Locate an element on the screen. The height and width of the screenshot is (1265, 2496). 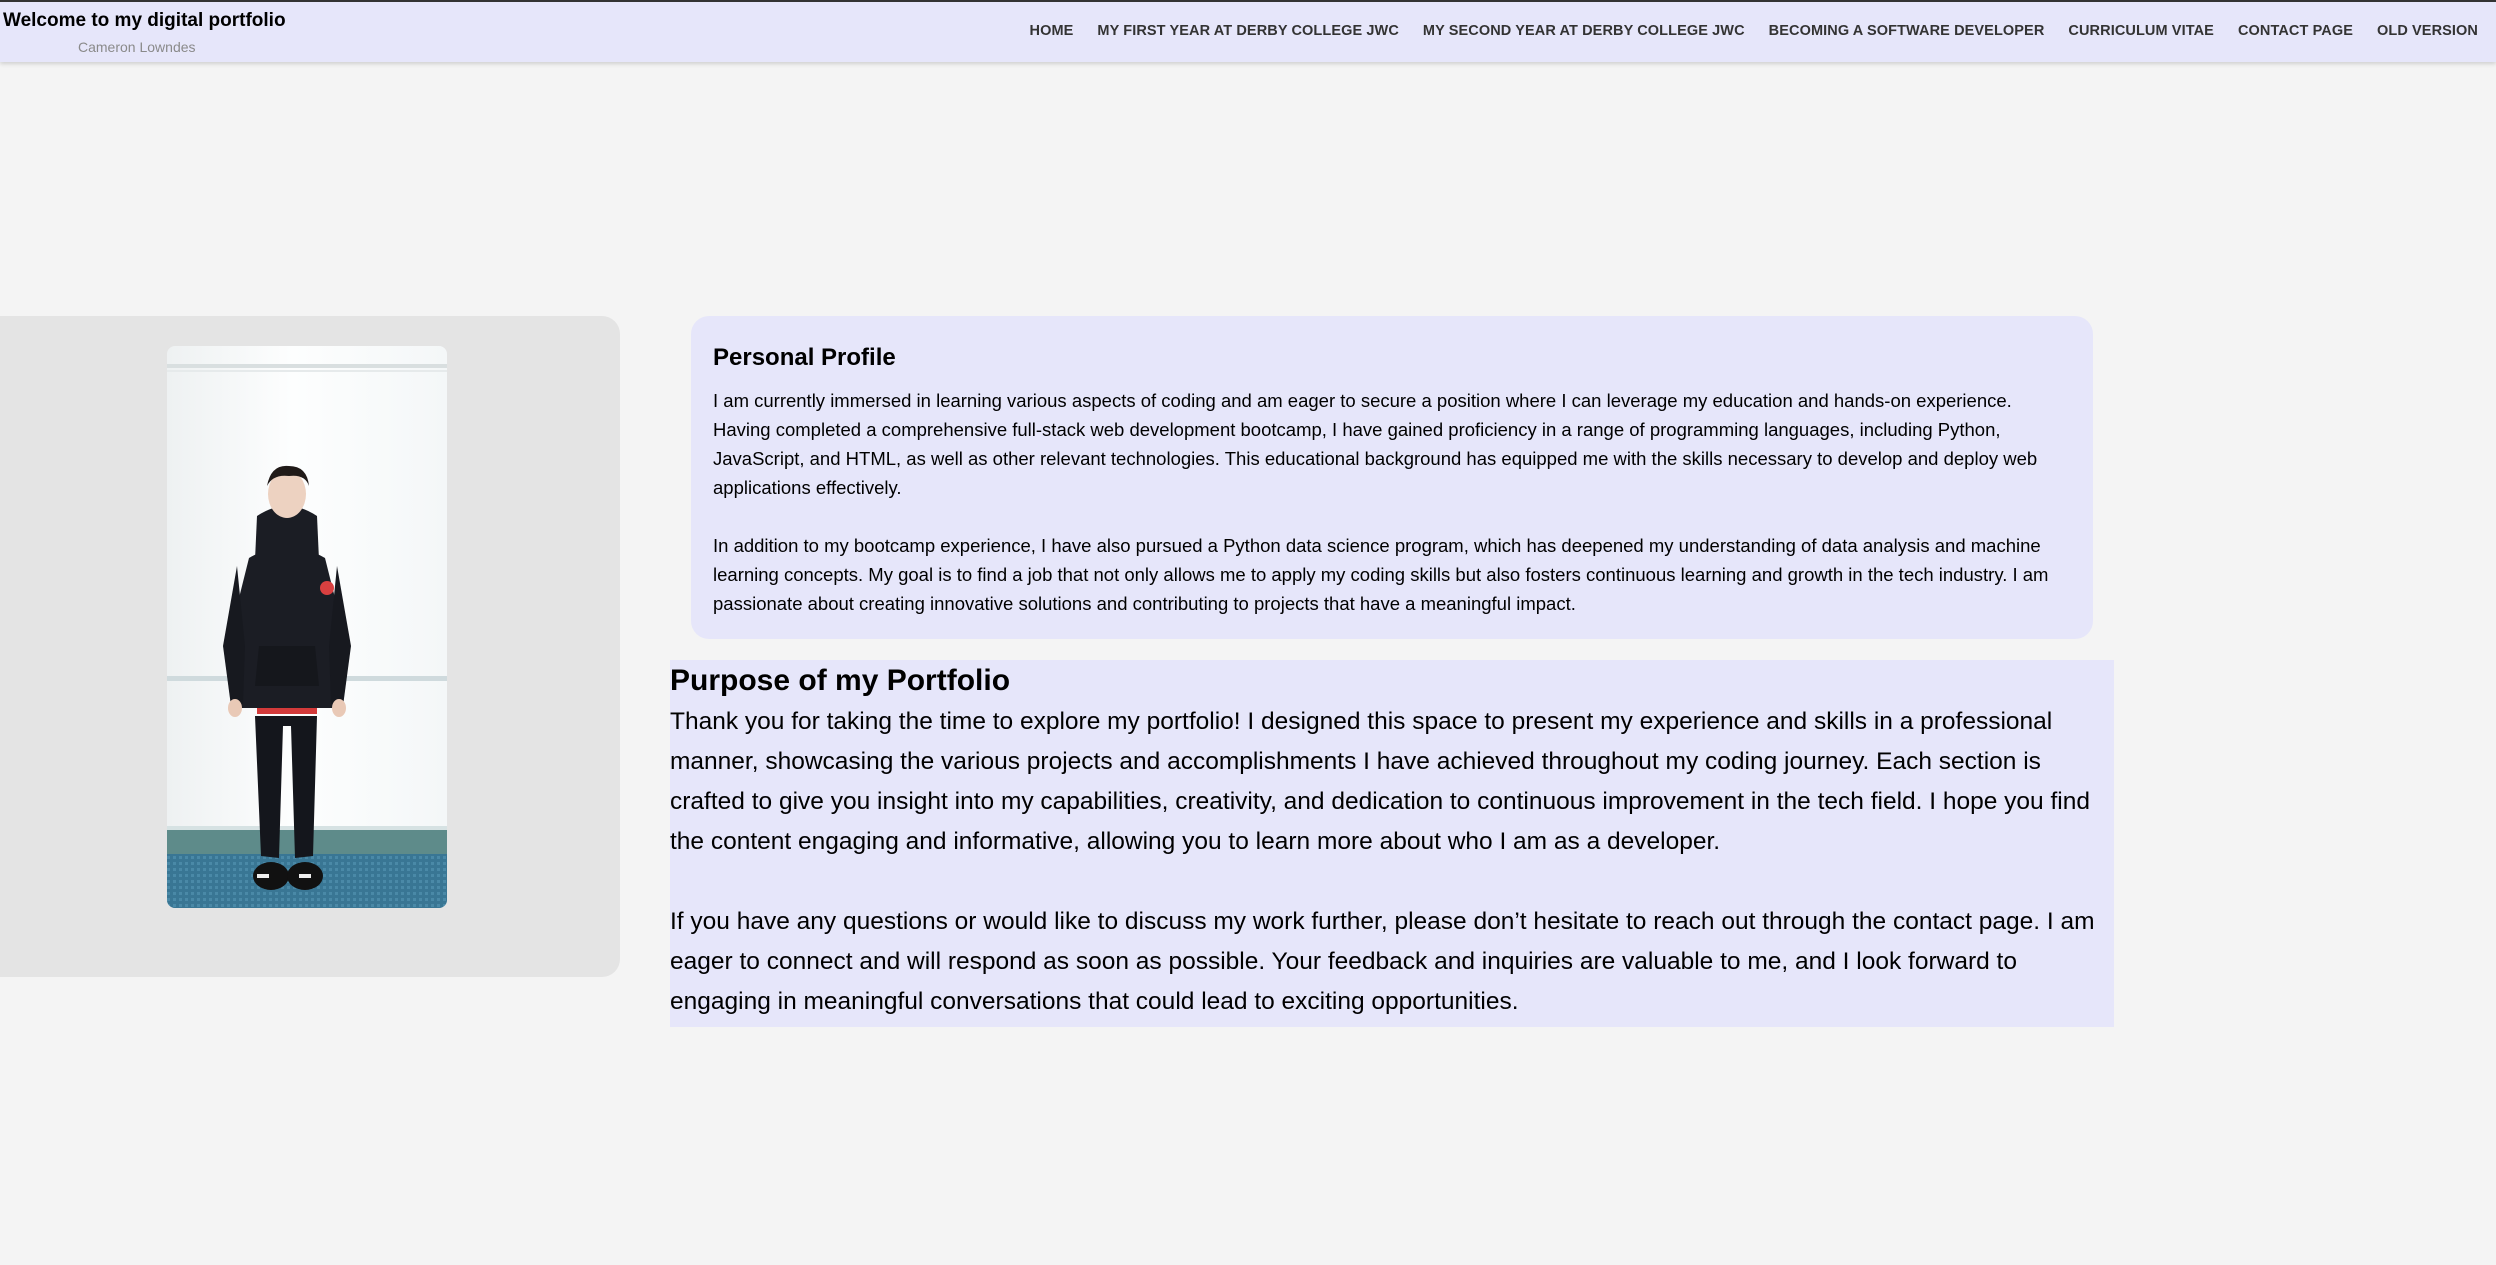
photo-card is located at coordinates (310, 646).